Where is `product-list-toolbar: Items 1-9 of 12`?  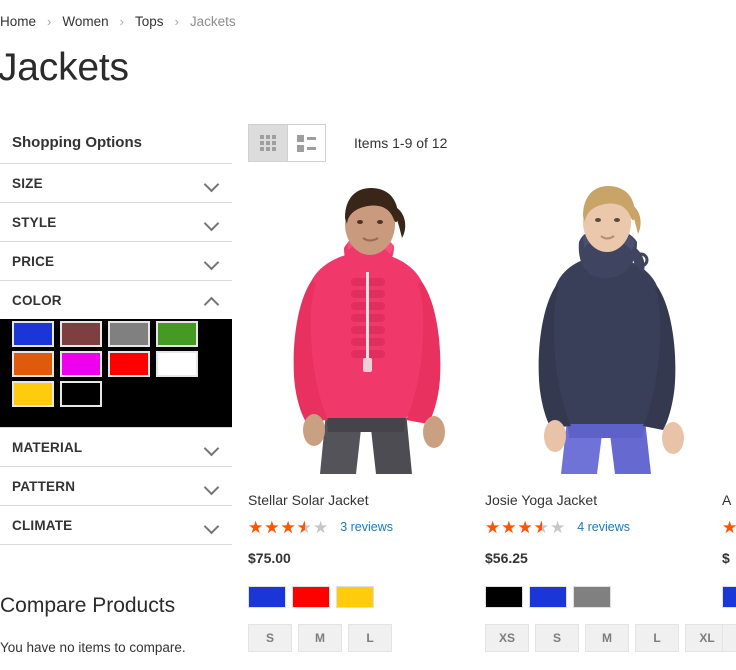 product-list-toolbar: Items 1-9 of 12 is located at coordinates (492, 143).